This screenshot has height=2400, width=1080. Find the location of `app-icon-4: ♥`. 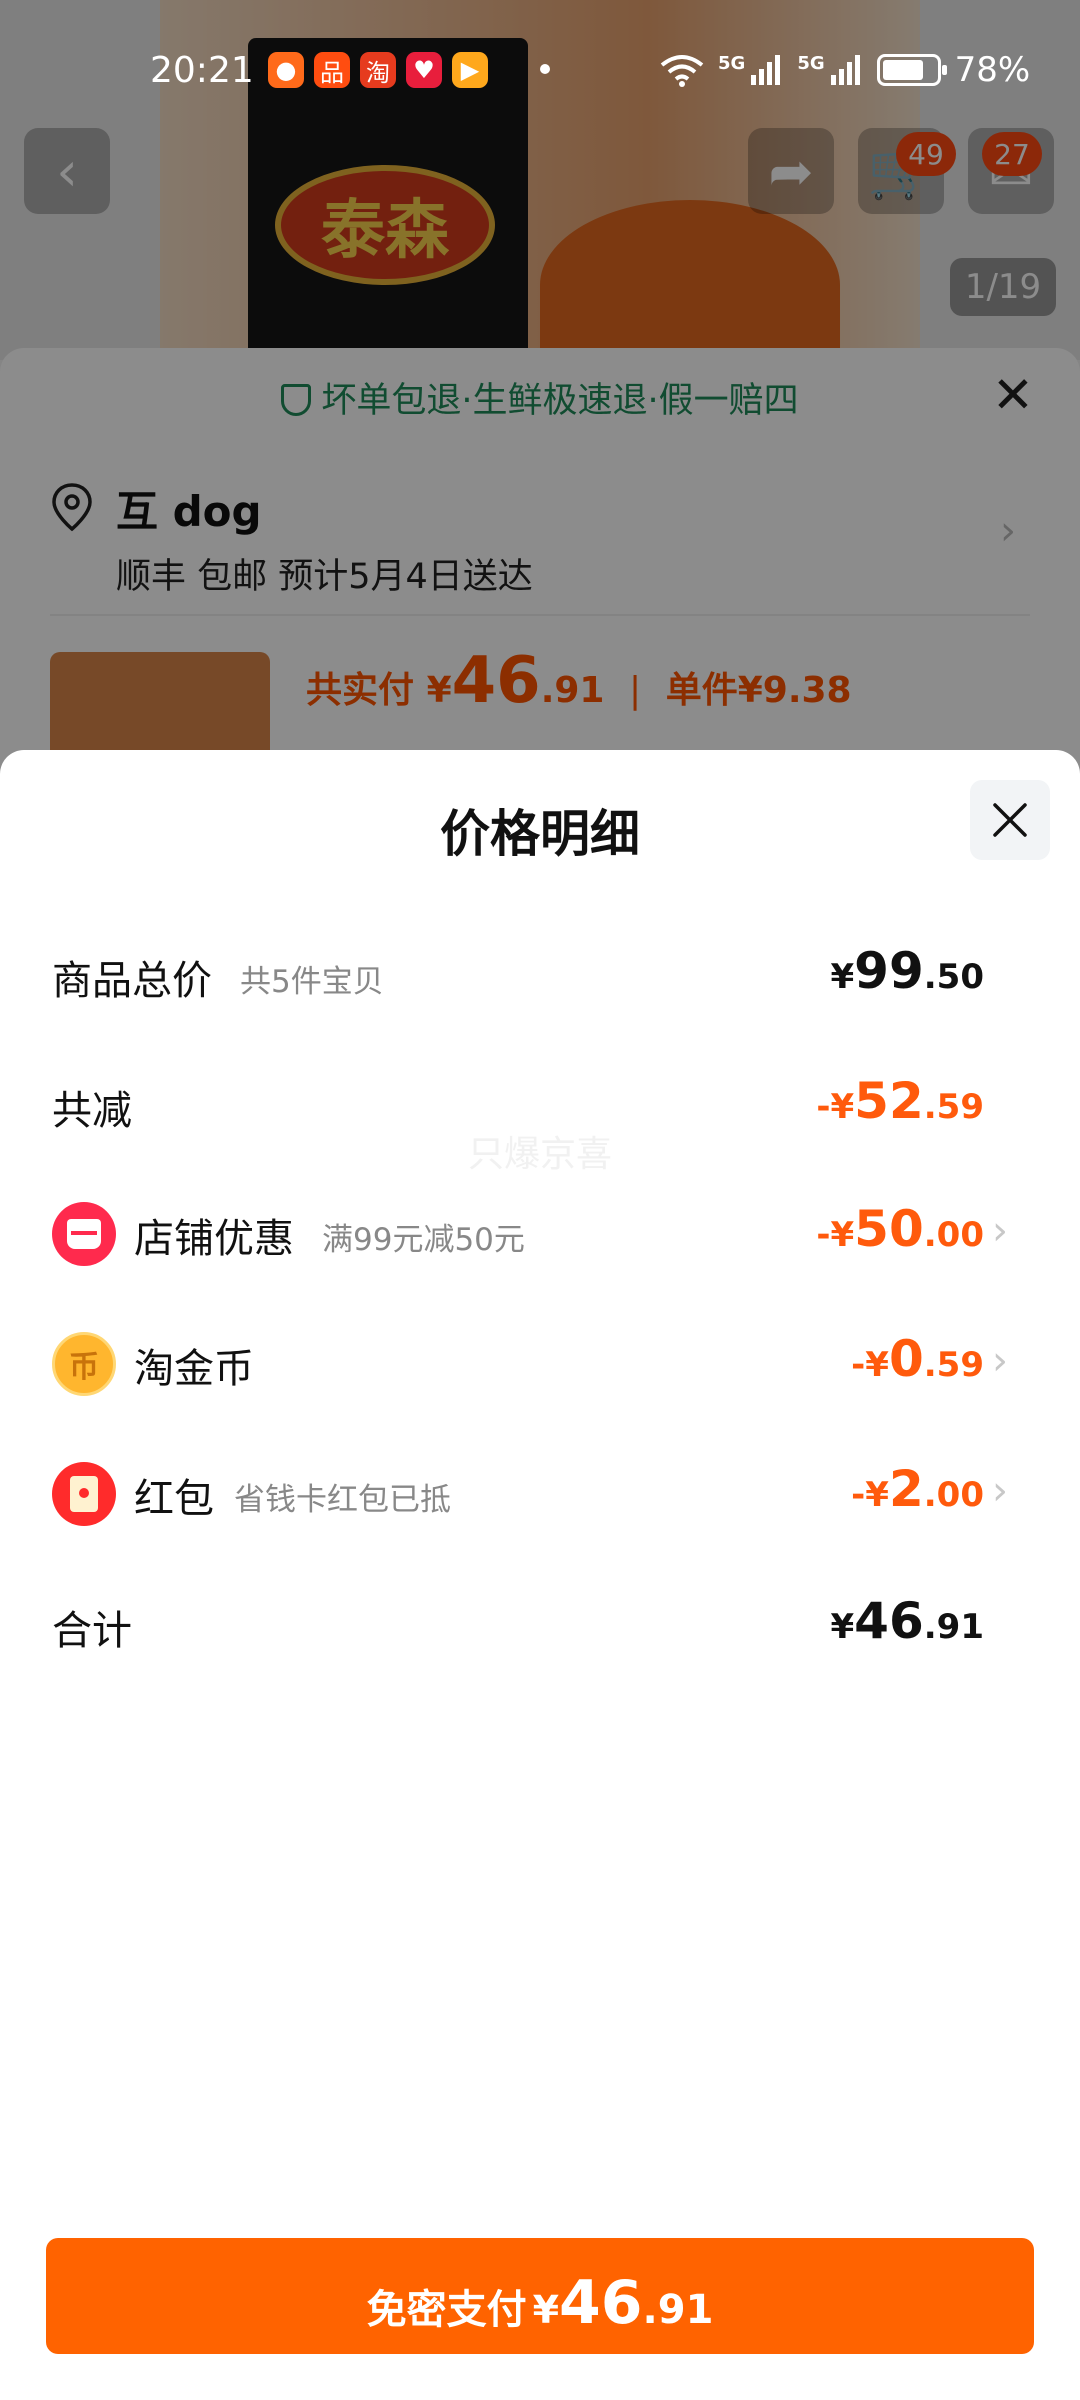

app-icon-4: ♥ is located at coordinates (424, 70).